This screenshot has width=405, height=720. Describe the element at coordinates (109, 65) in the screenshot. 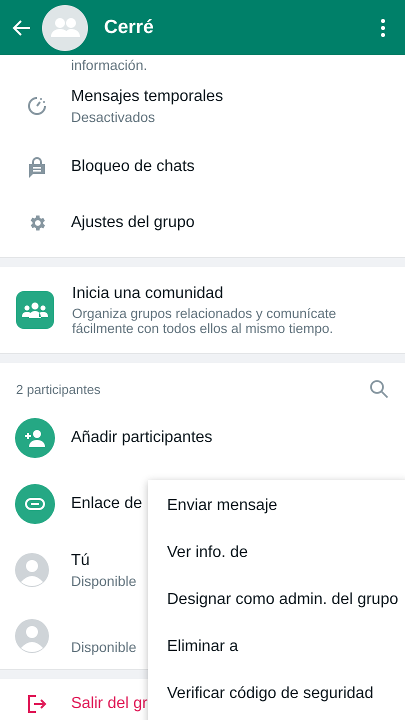

I see `description-text: información.` at that location.